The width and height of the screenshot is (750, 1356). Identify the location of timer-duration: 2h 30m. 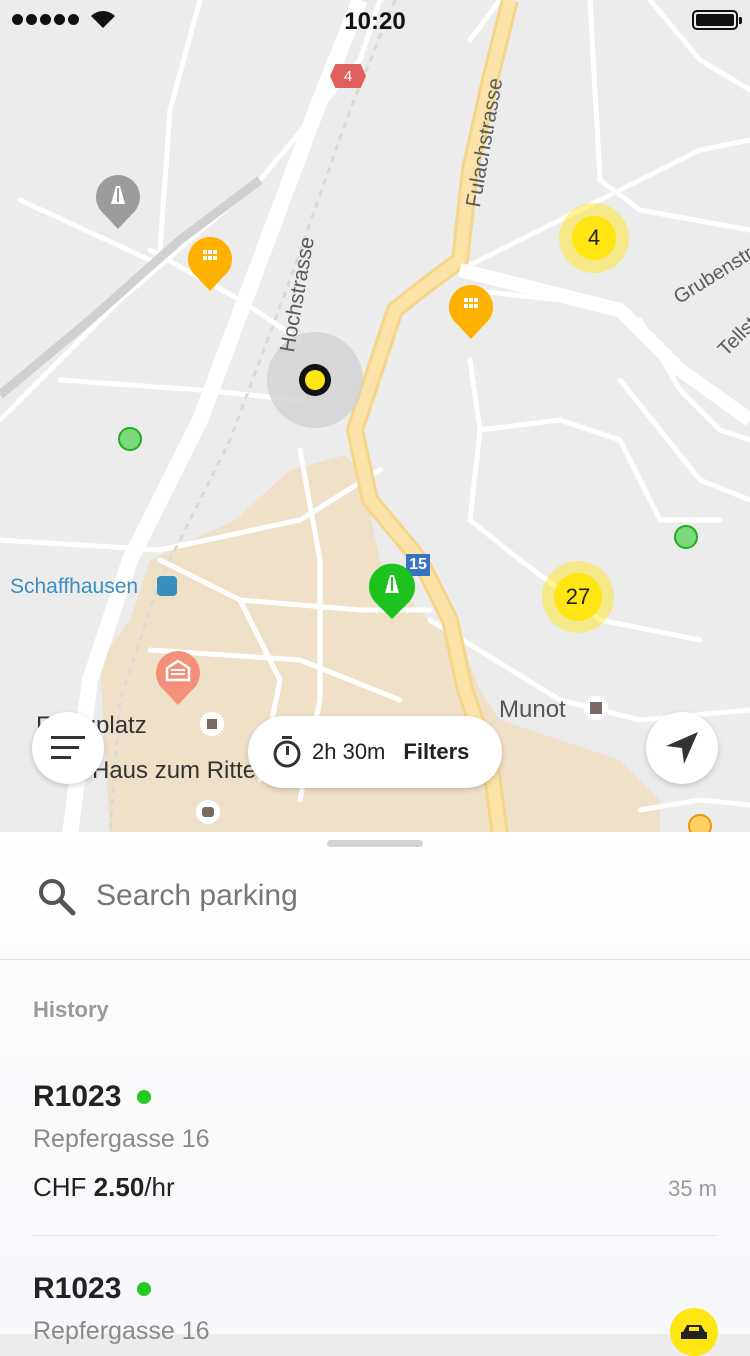
(349, 751).